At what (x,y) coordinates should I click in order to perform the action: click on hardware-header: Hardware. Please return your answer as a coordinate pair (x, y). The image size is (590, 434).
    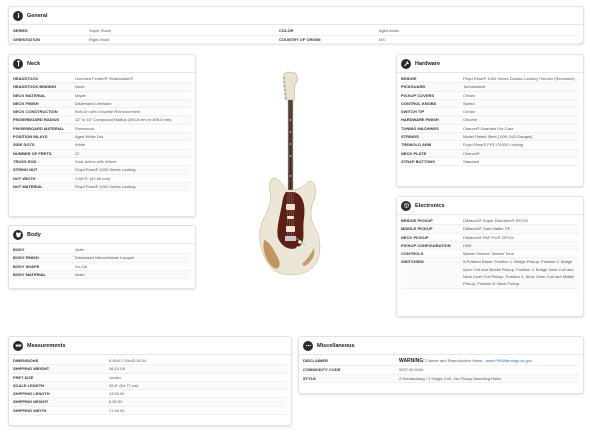
    Looking at the image, I should click on (490, 64).